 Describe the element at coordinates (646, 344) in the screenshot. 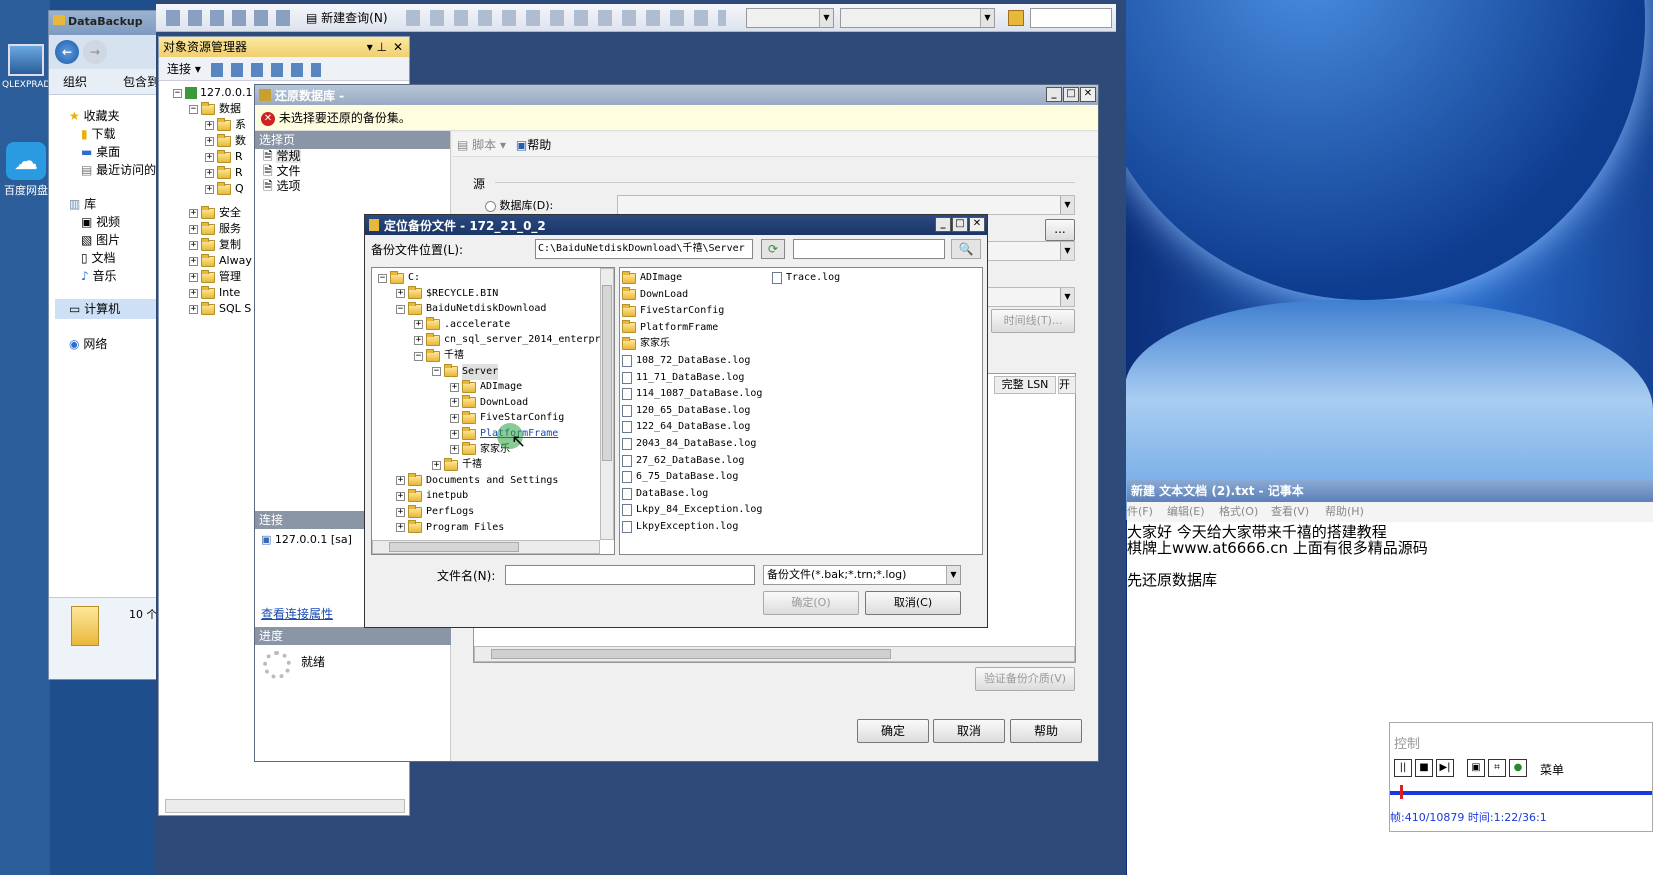

I see `folder-item: 家家乐` at that location.